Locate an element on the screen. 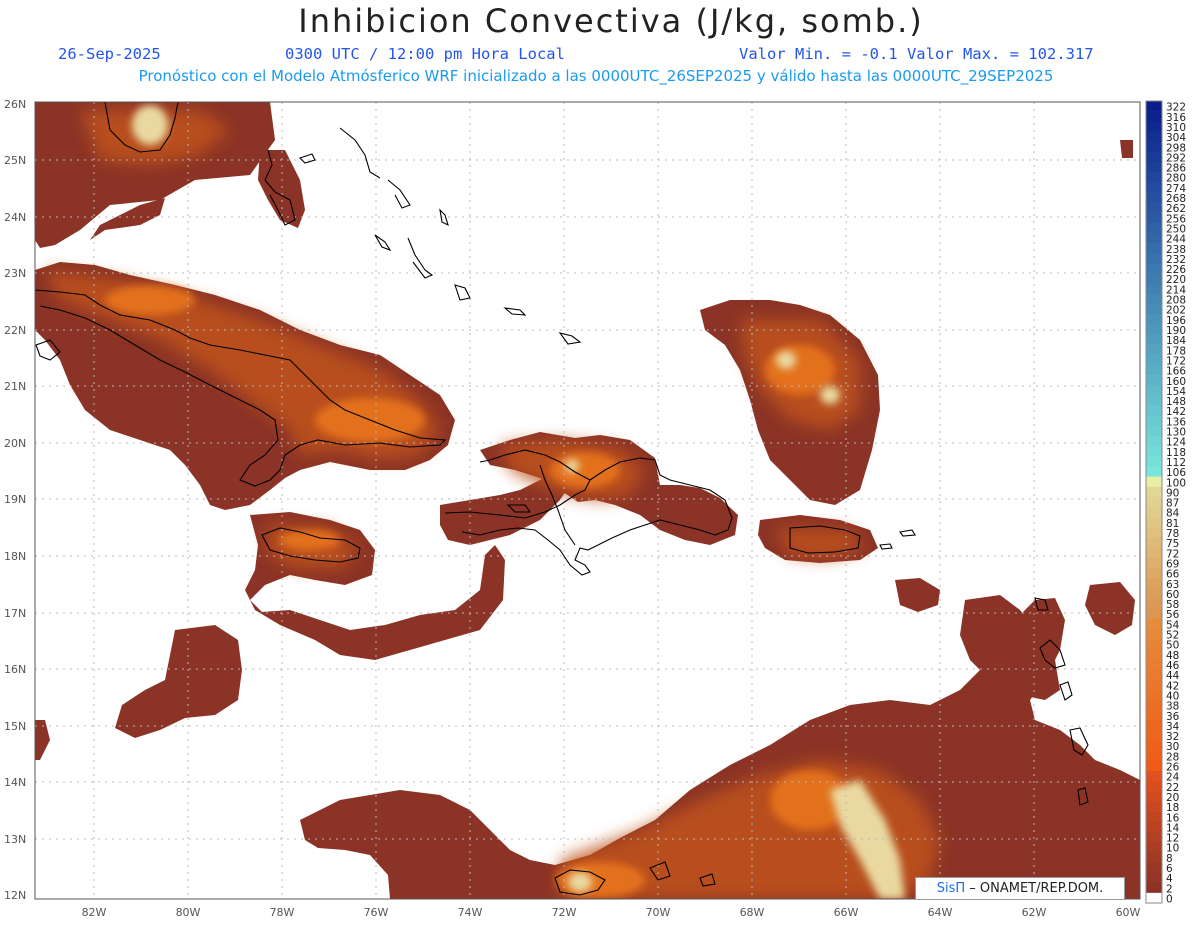  lat-label: 17N is located at coordinates (15, 613).